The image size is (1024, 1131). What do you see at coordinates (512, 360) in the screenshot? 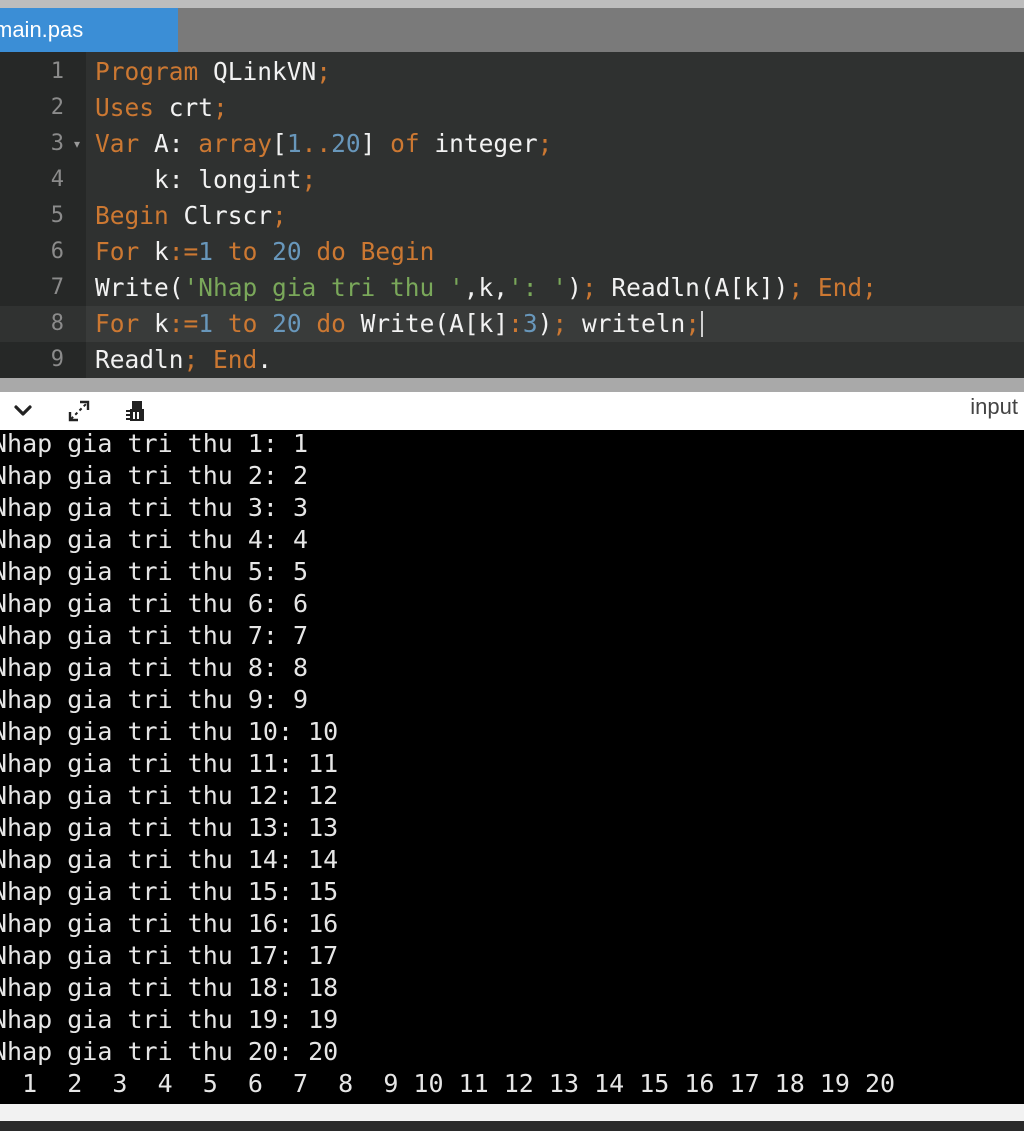
I see `code-line: 9 Readln; End.` at bounding box center [512, 360].